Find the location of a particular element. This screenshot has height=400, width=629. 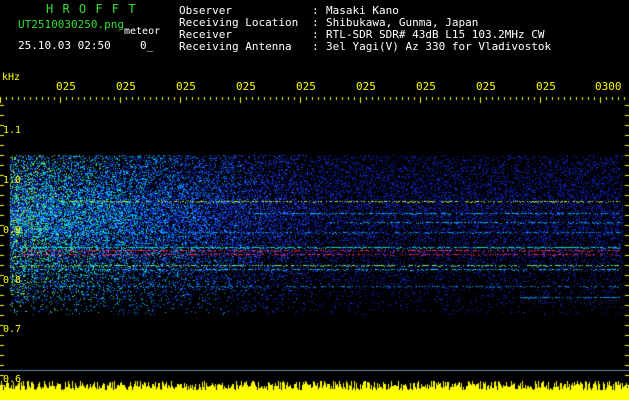

axis-unit-label: kHz is located at coordinates (11, 77).